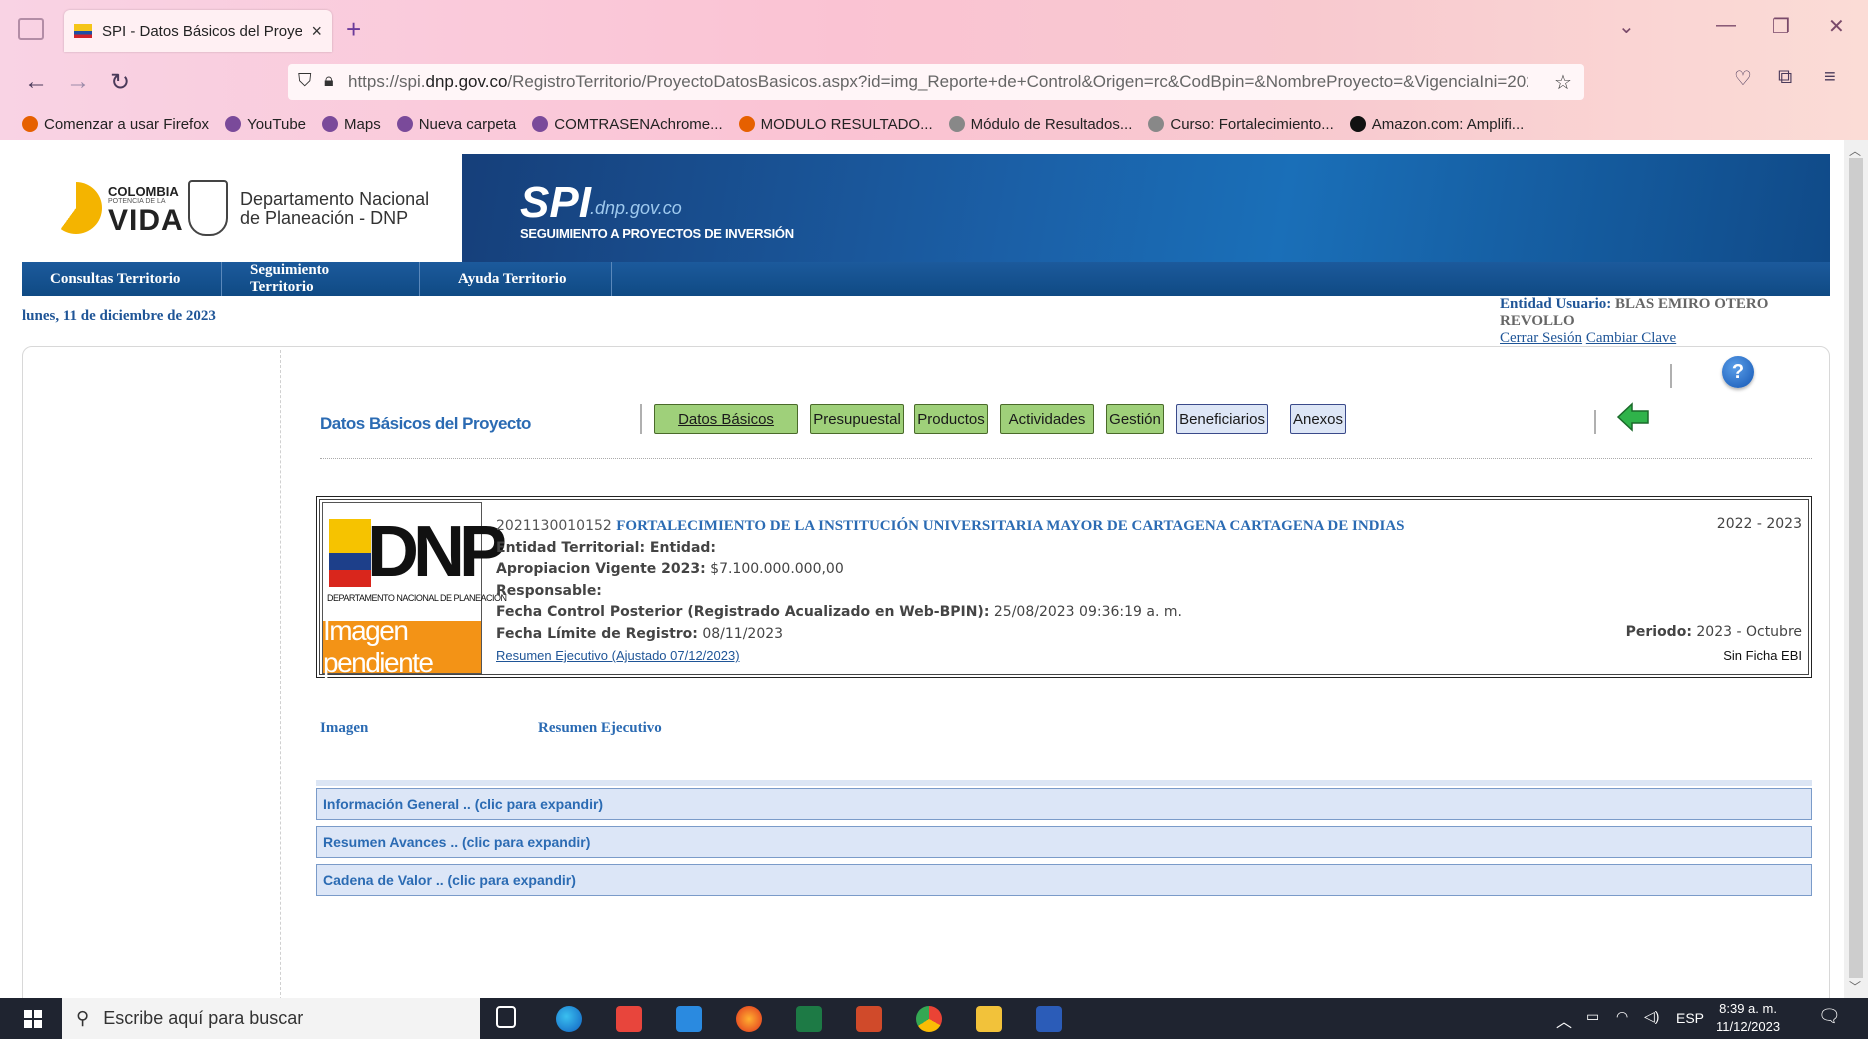 The image size is (1868, 1039). Describe the element at coordinates (353, 29) in the screenshot. I see `new-tab-button: +` at that location.